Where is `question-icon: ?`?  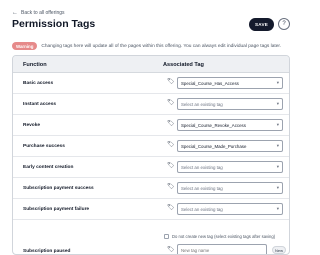 question-icon: ? is located at coordinates (284, 24).